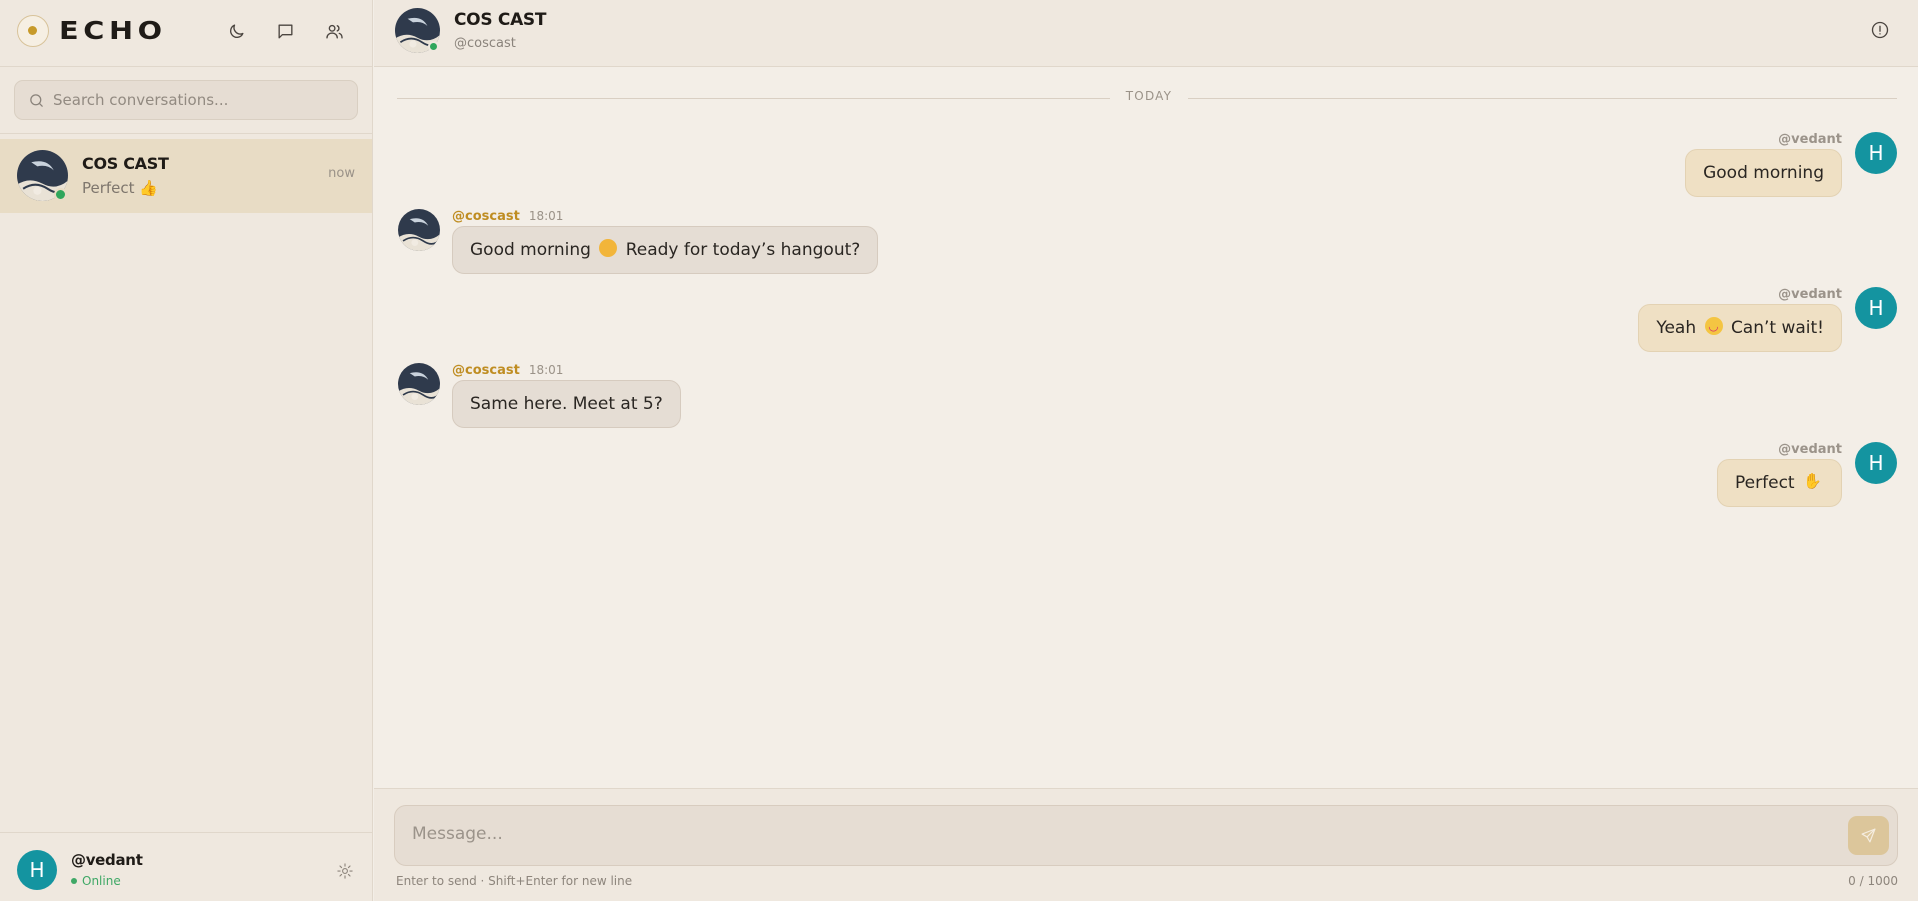  I want to click on search-box, so click(186, 100).